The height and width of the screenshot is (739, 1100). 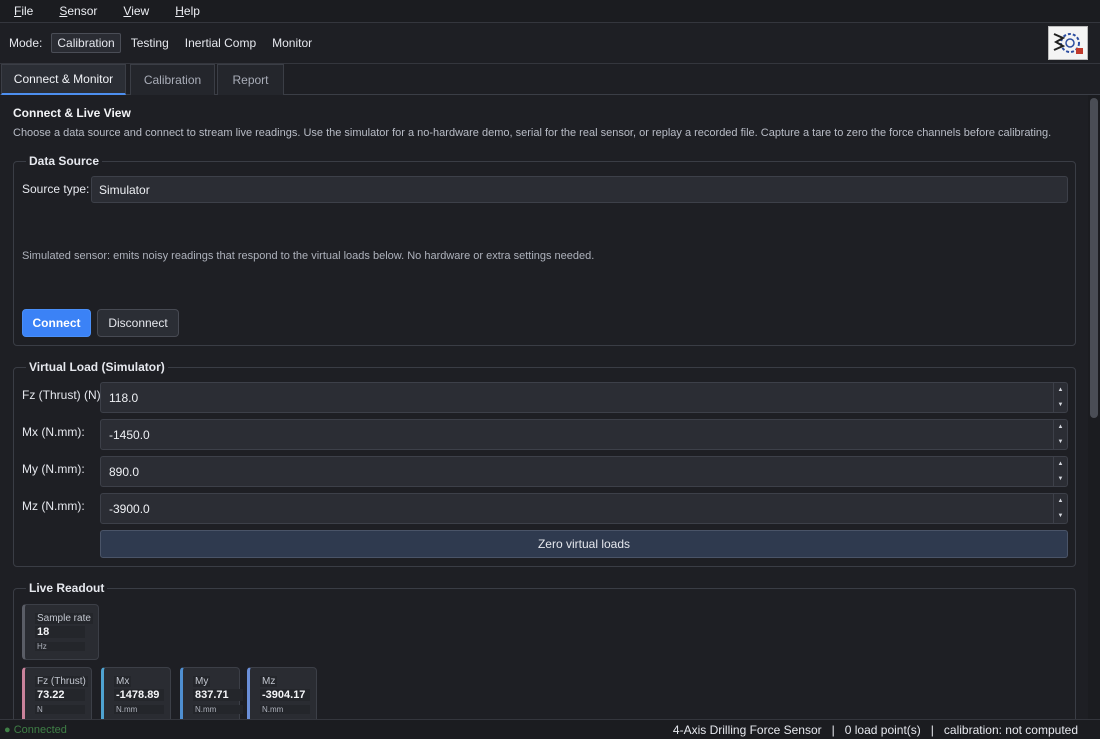 I want to click on mx-spinbox: -1450.0 ▲ ▼, so click(x=584, y=434).